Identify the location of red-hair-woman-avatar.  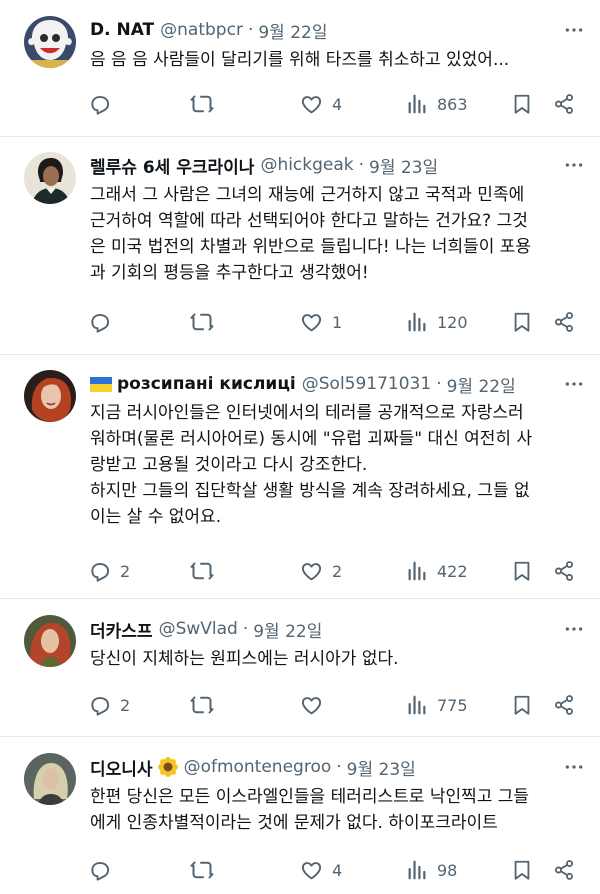
(50, 396).